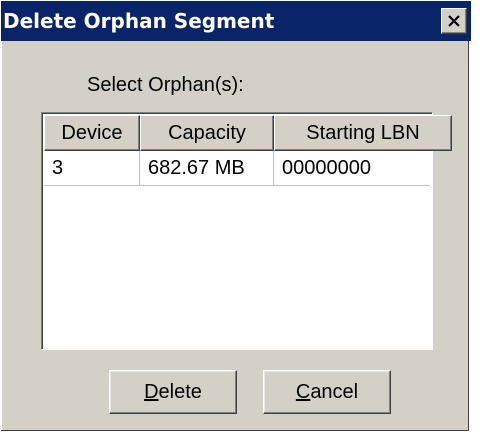 The image size is (484, 440). I want to click on cancel-button: Cancel, so click(327, 392).